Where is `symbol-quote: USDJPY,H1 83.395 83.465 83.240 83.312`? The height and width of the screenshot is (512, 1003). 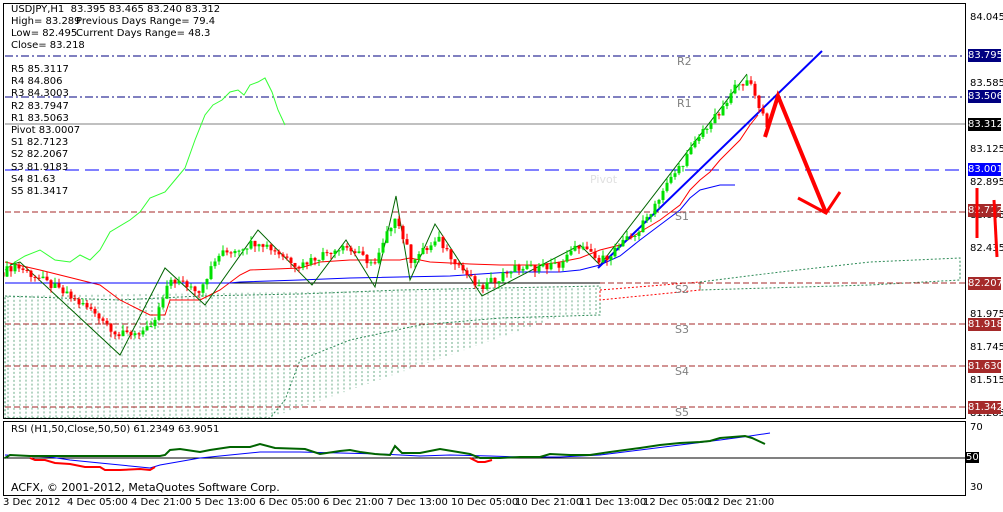 symbol-quote: USDJPY,H1 83.395 83.465 83.240 83.312 is located at coordinates (116, 9).